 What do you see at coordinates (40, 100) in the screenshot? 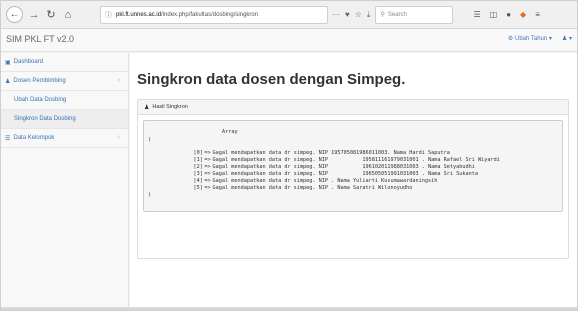
I see `sidebar-subitem-label: Ubah Data Dosbing` at bounding box center [40, 100].